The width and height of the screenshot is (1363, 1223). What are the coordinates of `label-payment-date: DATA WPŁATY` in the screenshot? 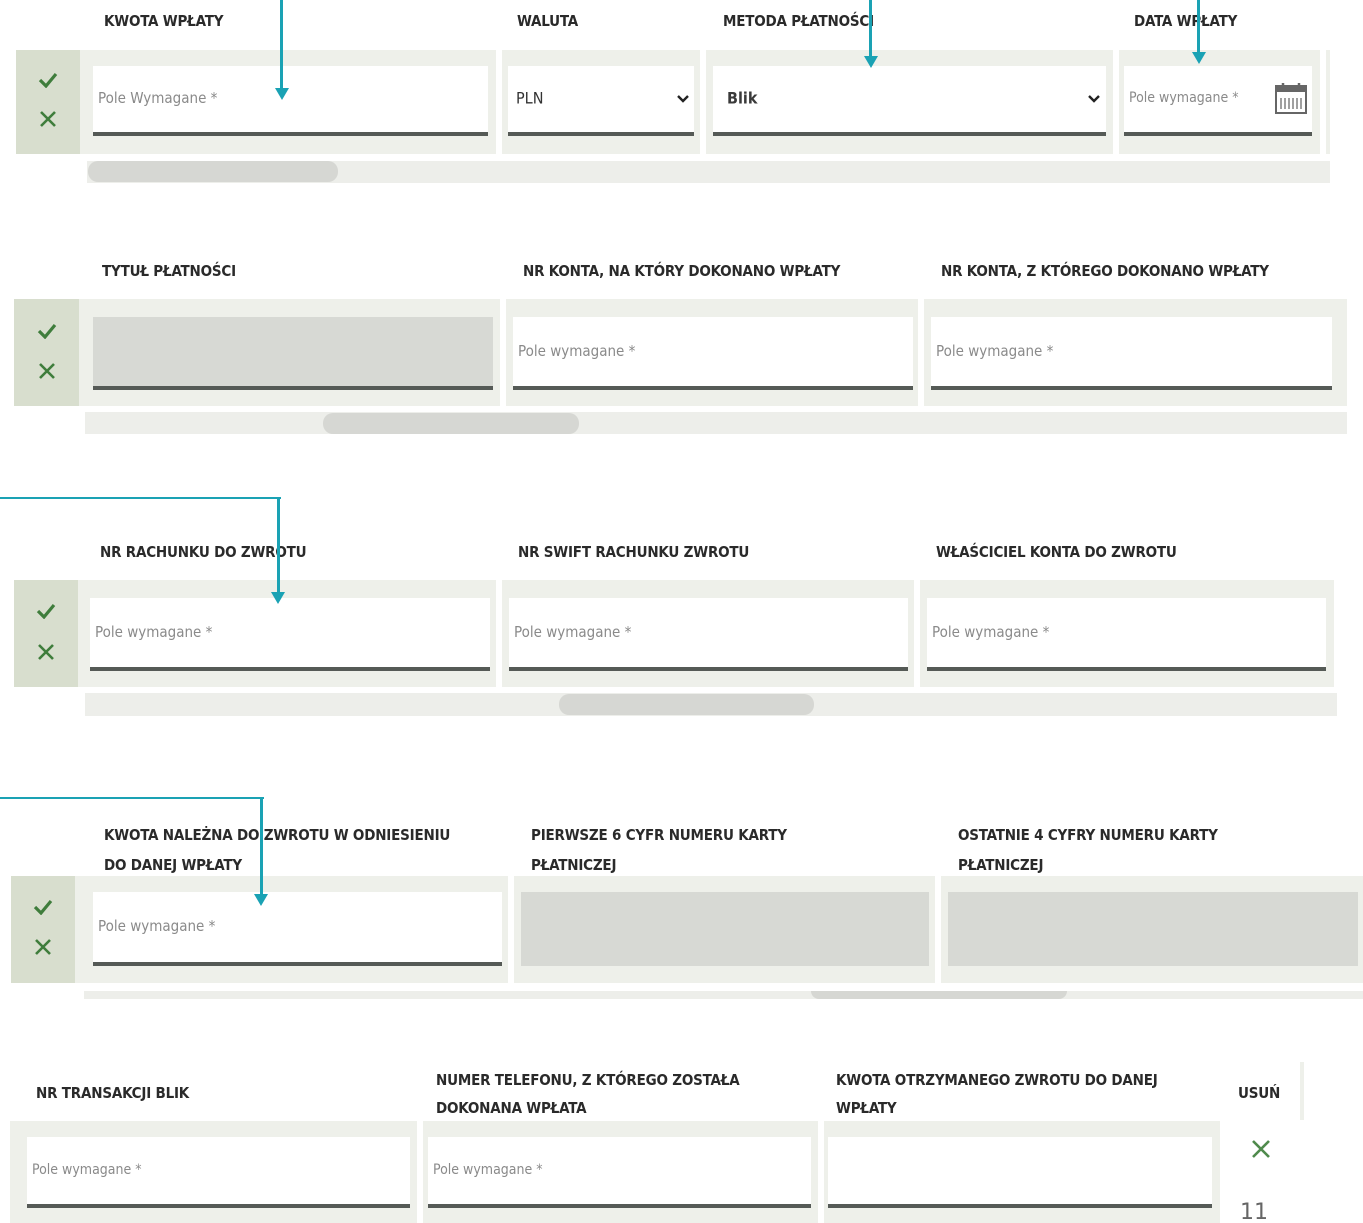 It's located at (1186, 21).